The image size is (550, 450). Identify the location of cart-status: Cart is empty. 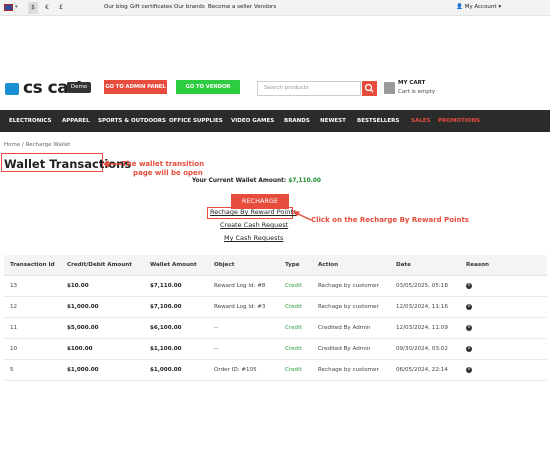
(417, 92).